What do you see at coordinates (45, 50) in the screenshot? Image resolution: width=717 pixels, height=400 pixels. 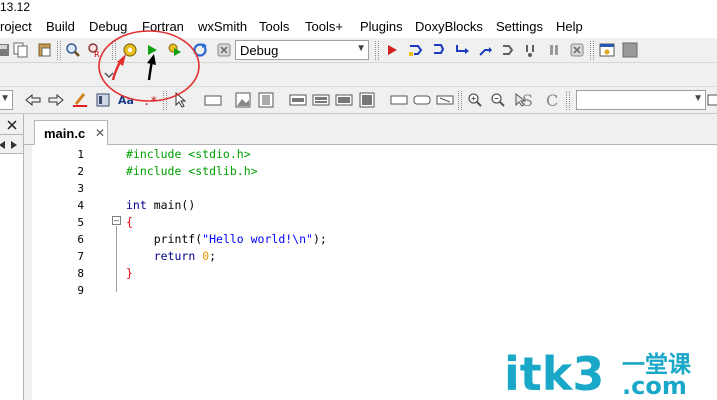 I see `paste-icon` at bounding box center [45, 50].